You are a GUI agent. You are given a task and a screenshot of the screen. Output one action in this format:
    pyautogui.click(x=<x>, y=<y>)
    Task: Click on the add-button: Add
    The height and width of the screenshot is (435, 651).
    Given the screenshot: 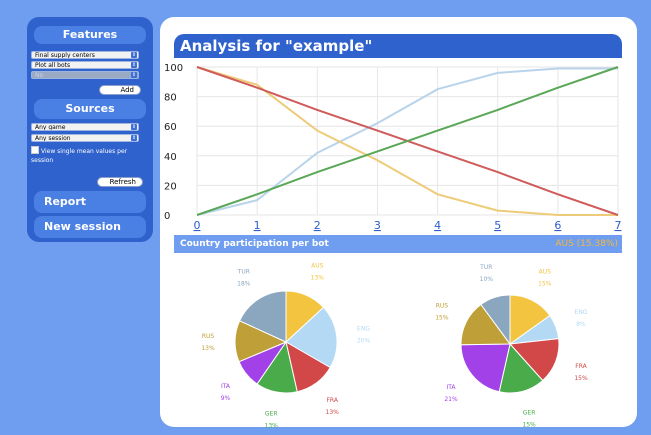 What is the action you would take?
    pyautogui.click(x=120, y=90)
    